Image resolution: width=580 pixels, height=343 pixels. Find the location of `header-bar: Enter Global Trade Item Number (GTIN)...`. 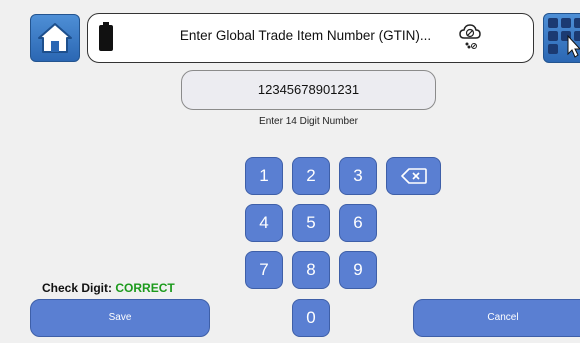

header-bar: Enter Global Trade Item Number (GTIN)... is located at coordinates (310, 38).